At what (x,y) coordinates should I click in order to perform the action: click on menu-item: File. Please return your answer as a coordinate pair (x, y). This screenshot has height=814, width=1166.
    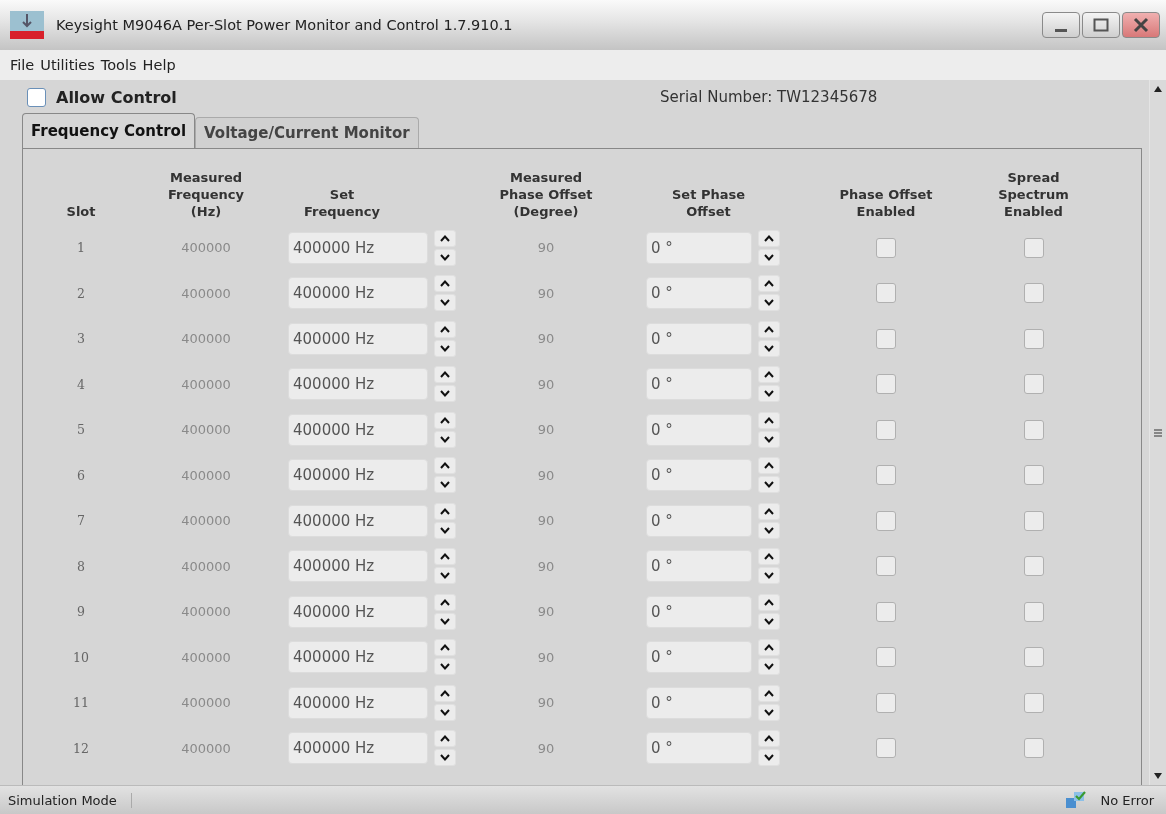
    Looking at the image, I should click on (22, 65).